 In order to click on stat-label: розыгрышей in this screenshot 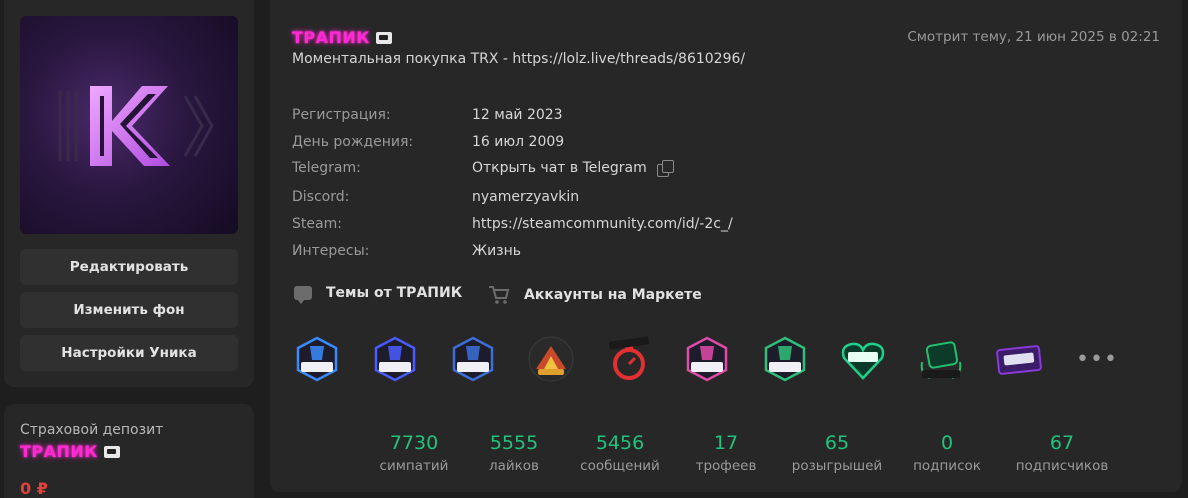, I will do `click(837, 466)`.